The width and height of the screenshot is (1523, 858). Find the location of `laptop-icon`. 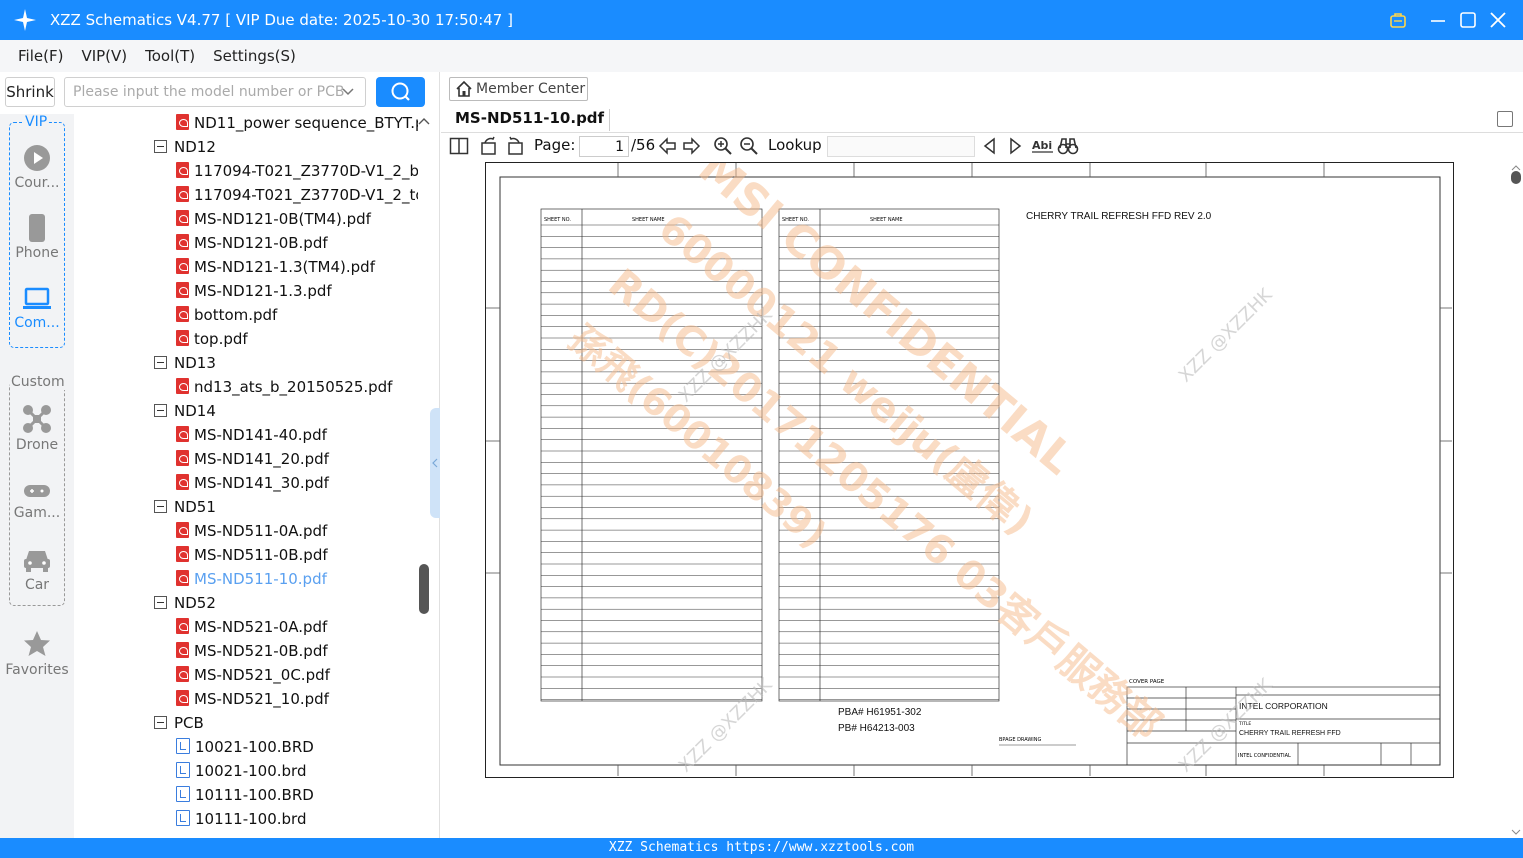

laptop-icon is located at coordinates (37, 298).